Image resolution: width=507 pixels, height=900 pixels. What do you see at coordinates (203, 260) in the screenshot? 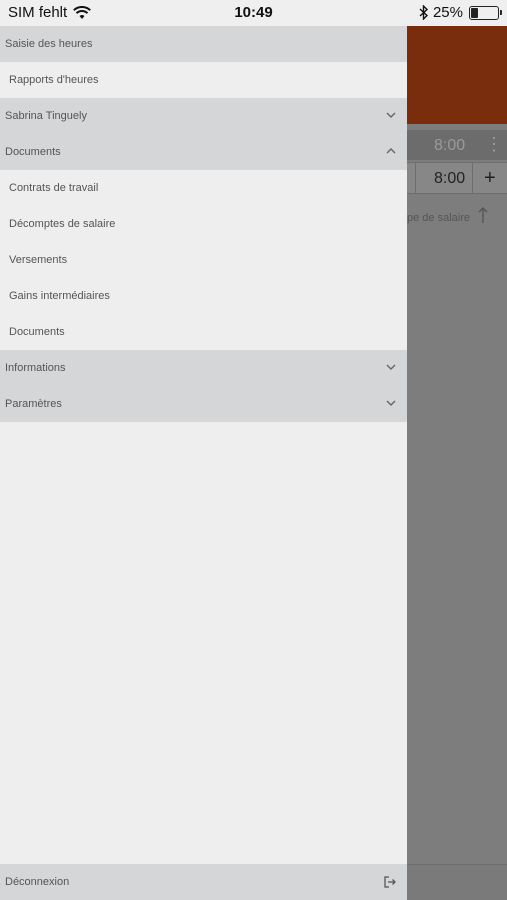
I see `menu-payments: Versements` at bounding box center [203, 260].